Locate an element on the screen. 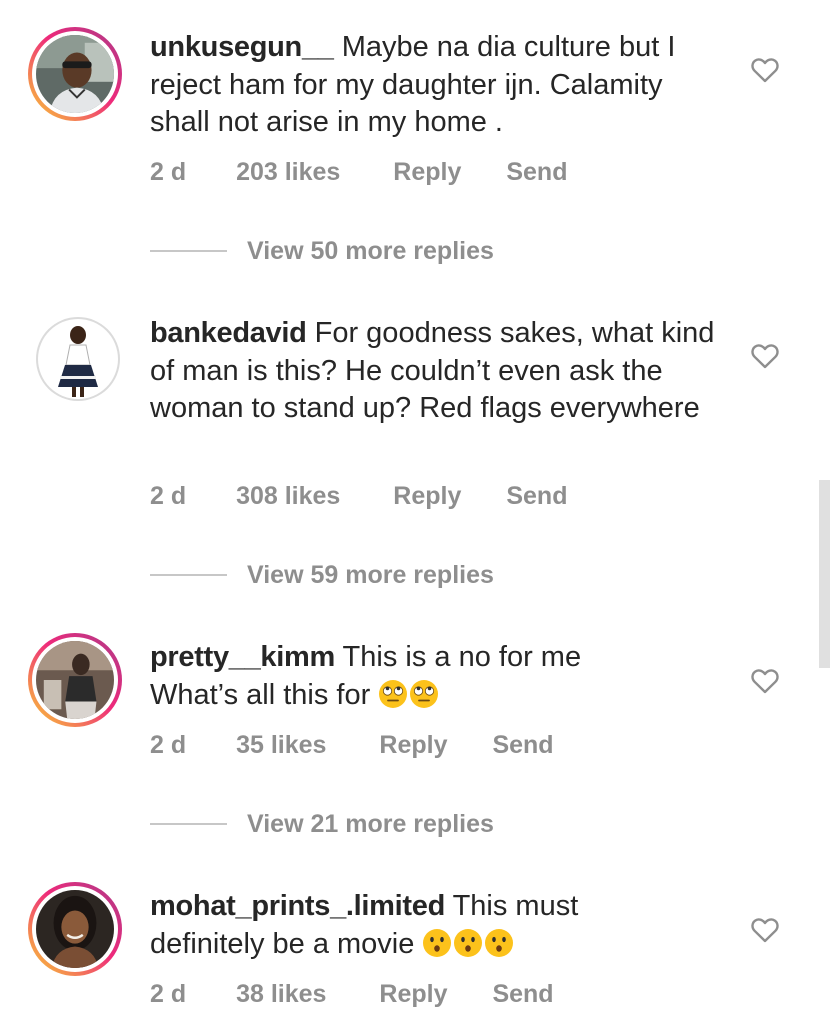  comment-username: pretty__kimm is located at coordinates (242, 657).